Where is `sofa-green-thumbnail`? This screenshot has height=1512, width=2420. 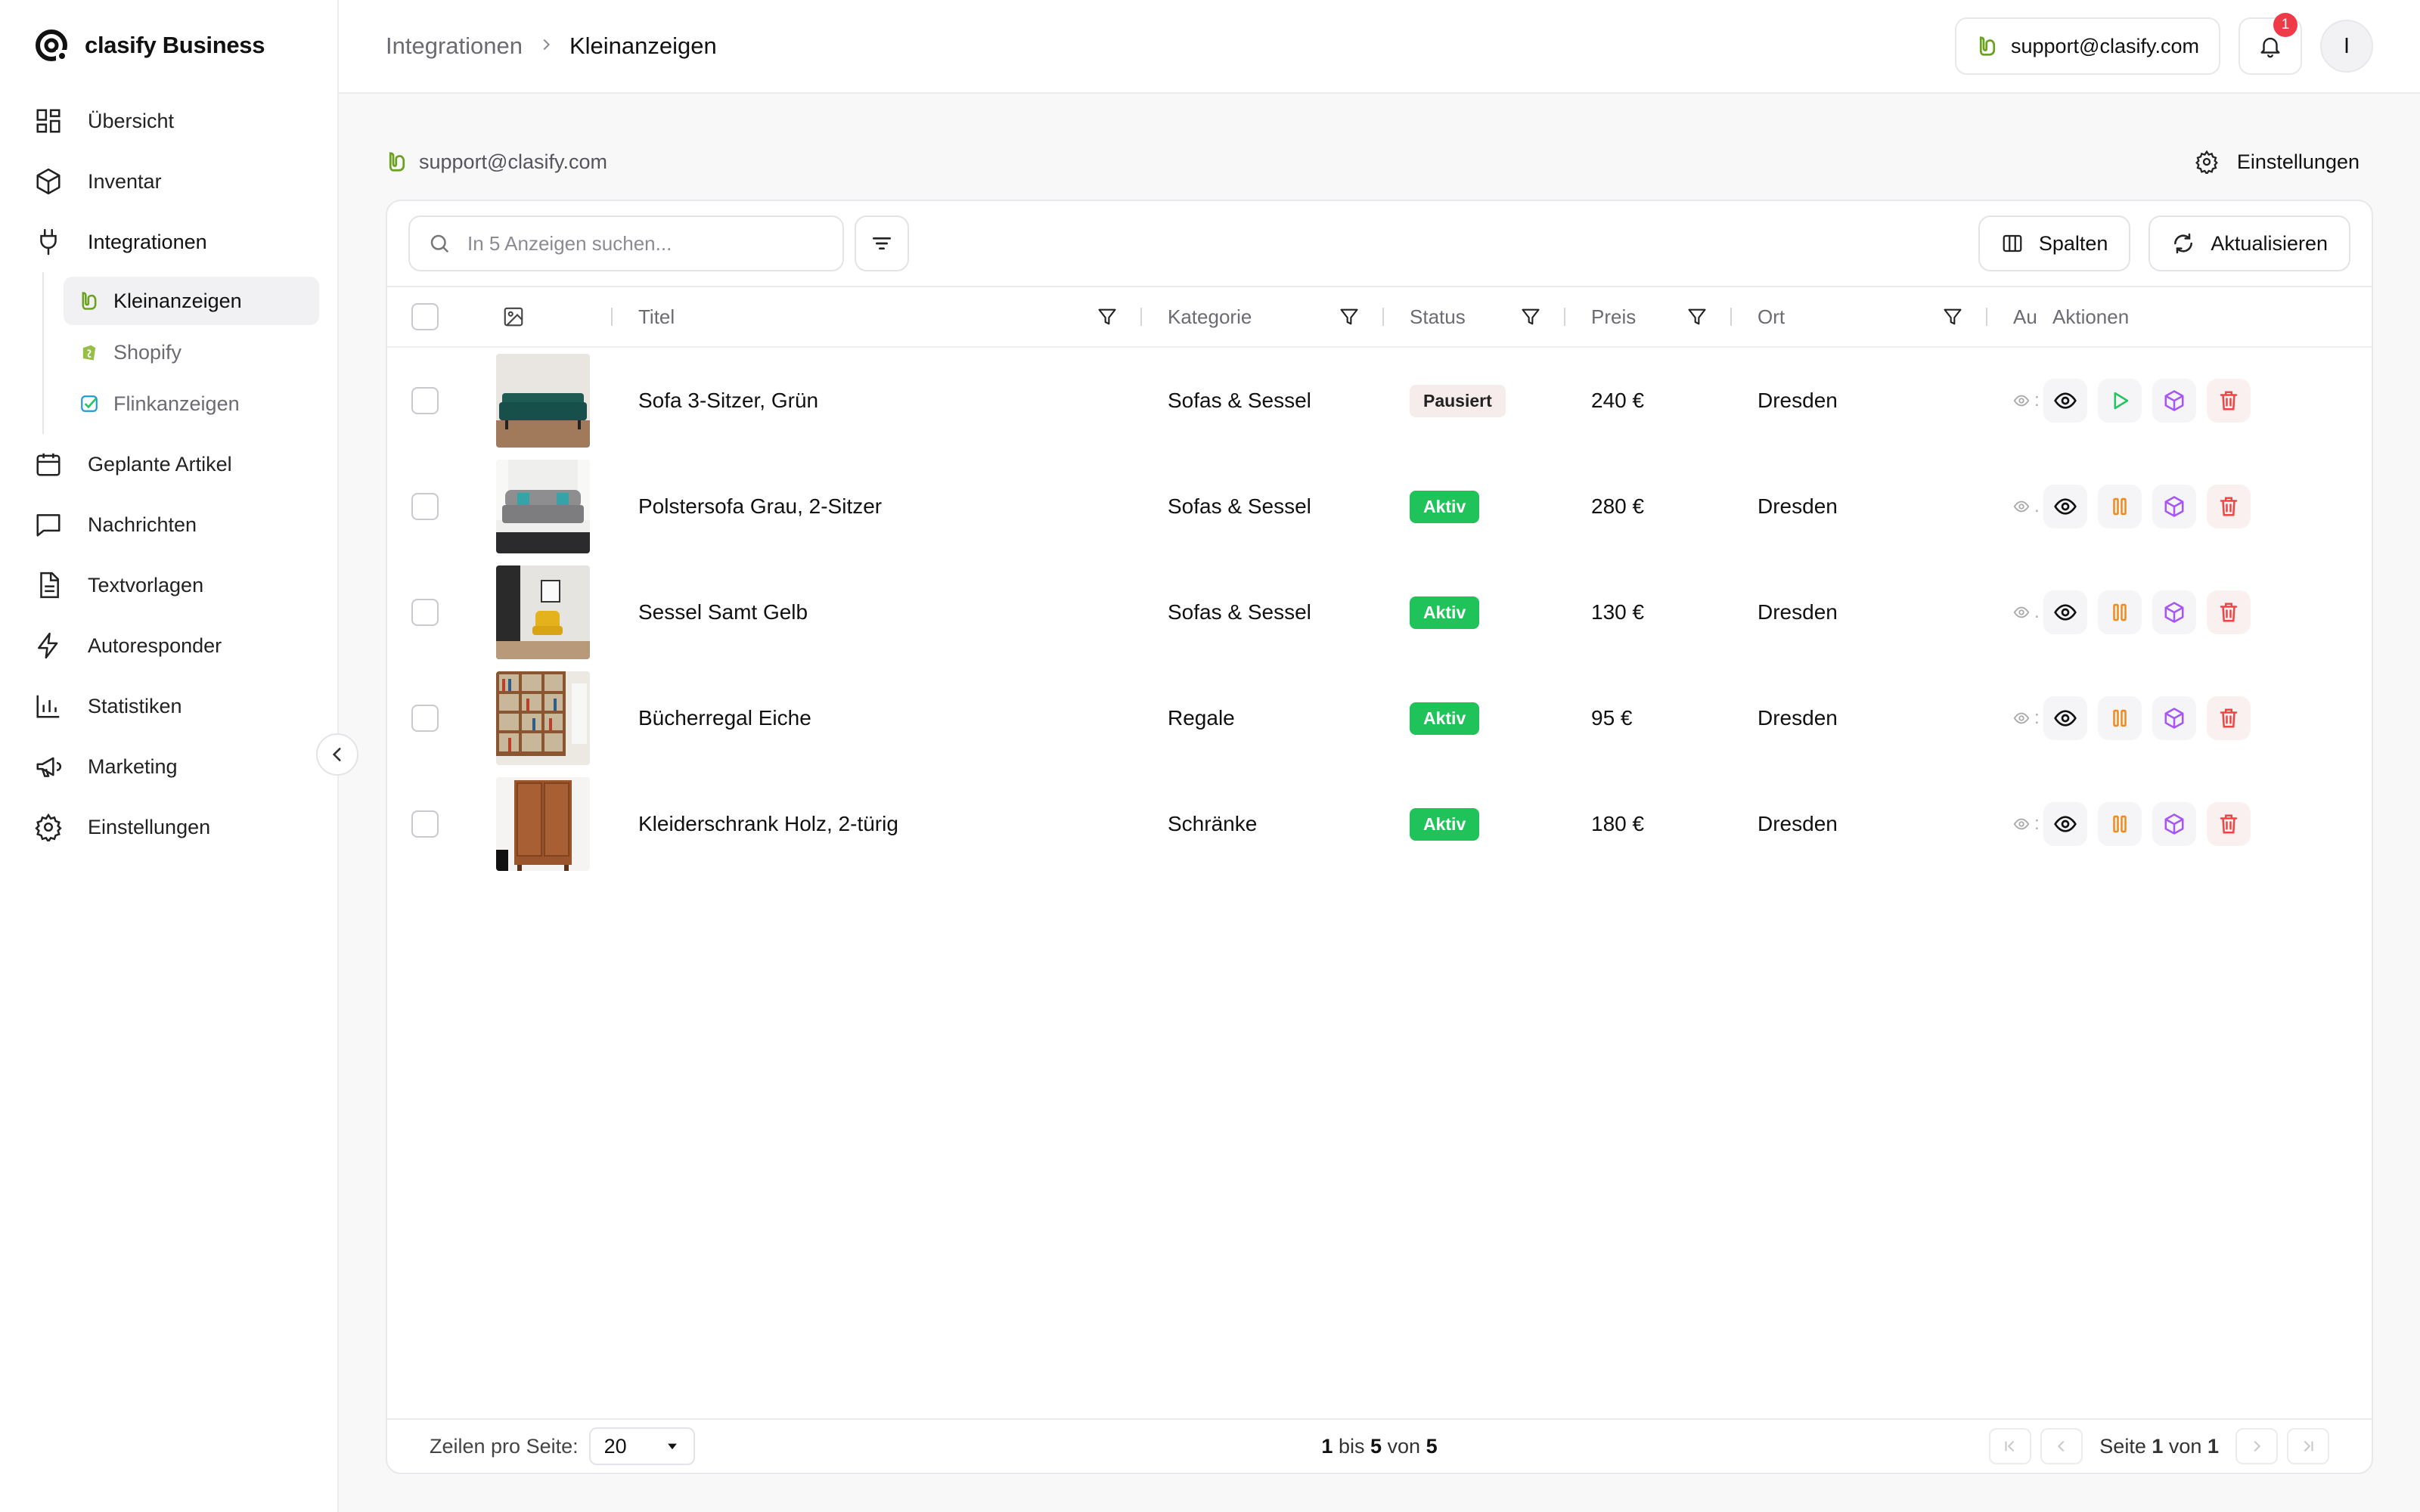 sofa-green-thumbnail is located at coordinates (543, 401).